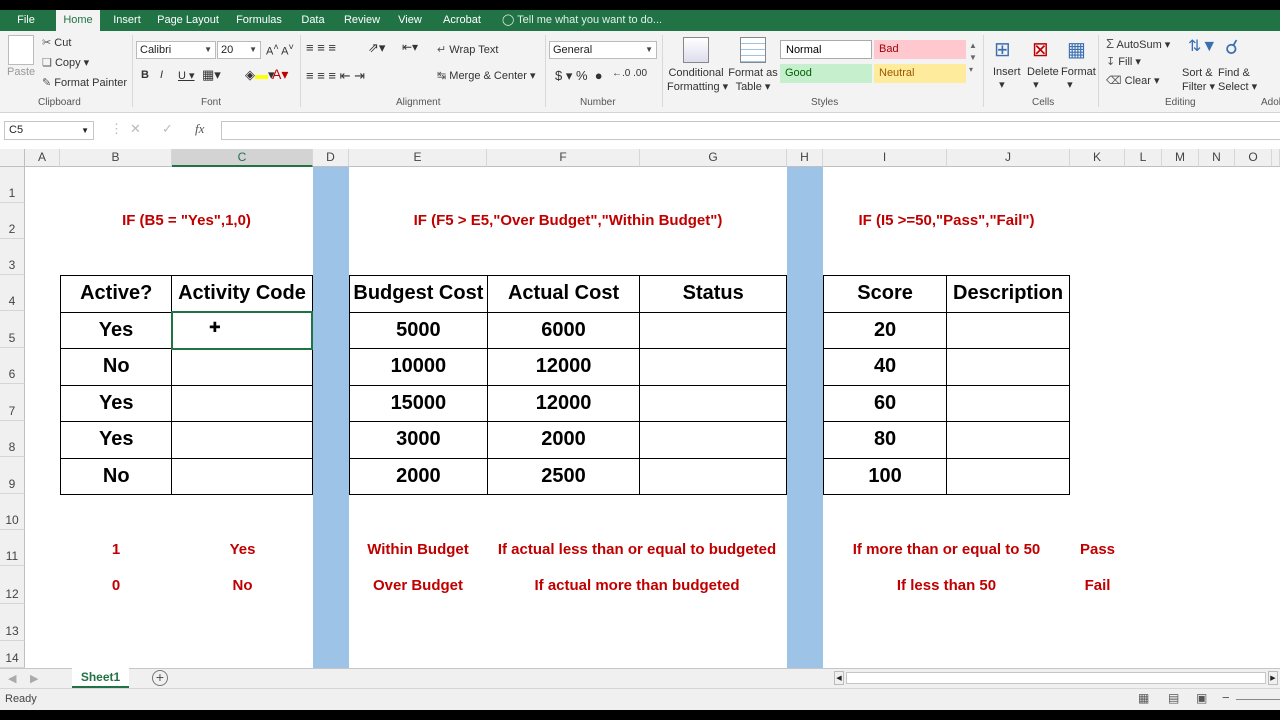 This screenshot has height=720, width=1280. What do you see at coordinates (885, 476) in the screenshot?
I see `cell-i9: 100` at bounding box center [885, 476].